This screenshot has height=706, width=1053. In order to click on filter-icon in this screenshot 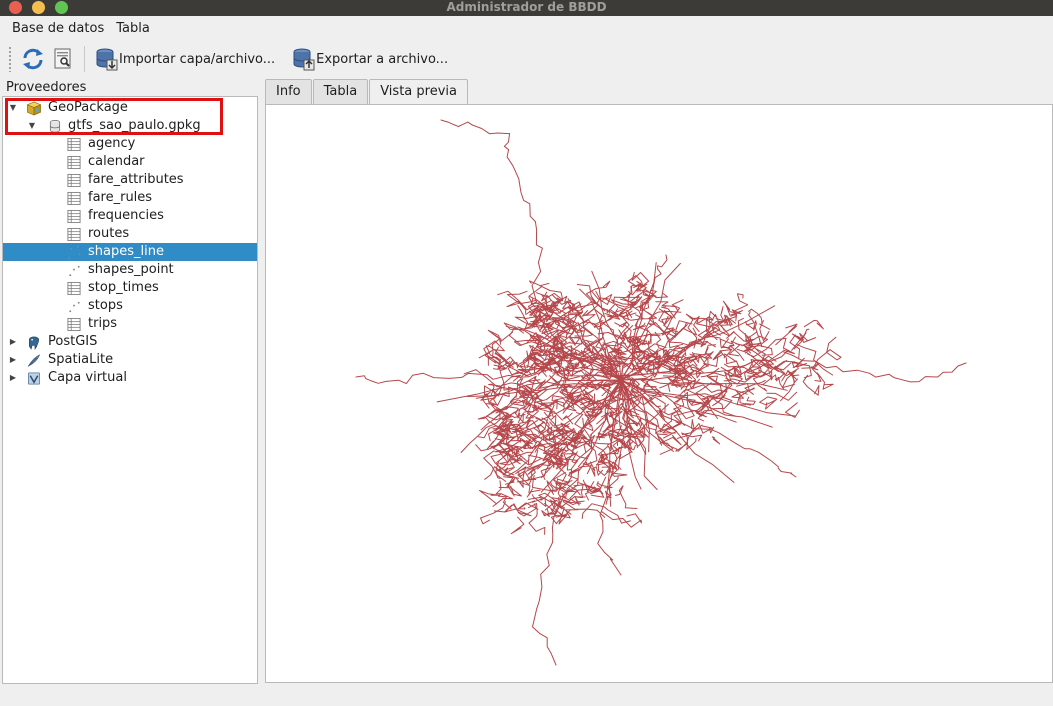, I will do `click(62, 58)`.